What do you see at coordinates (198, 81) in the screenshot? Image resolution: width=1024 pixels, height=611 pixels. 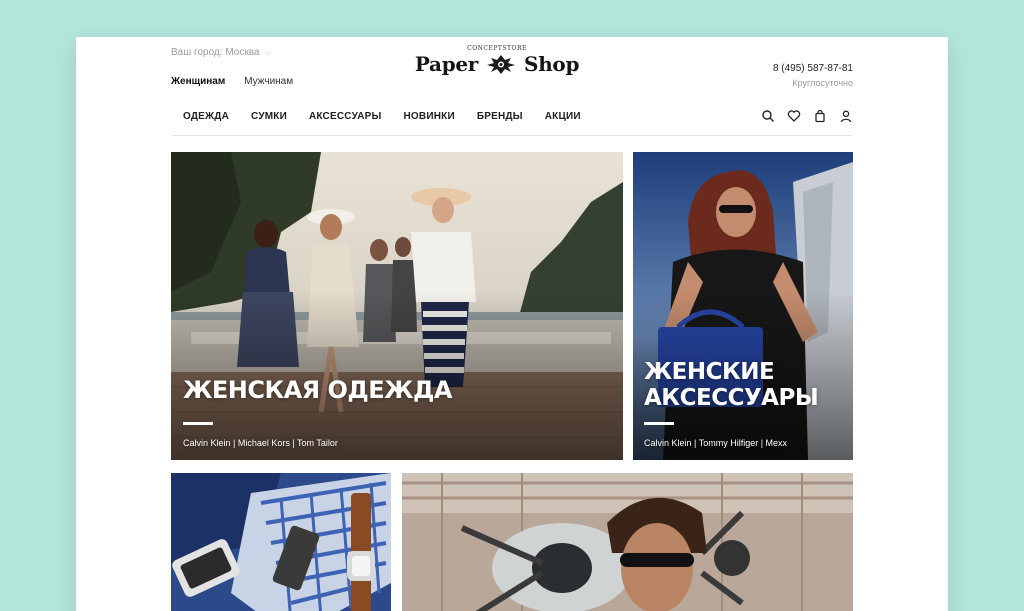 I see `tab-women: Женщинам` at bounding box center [198, 81].